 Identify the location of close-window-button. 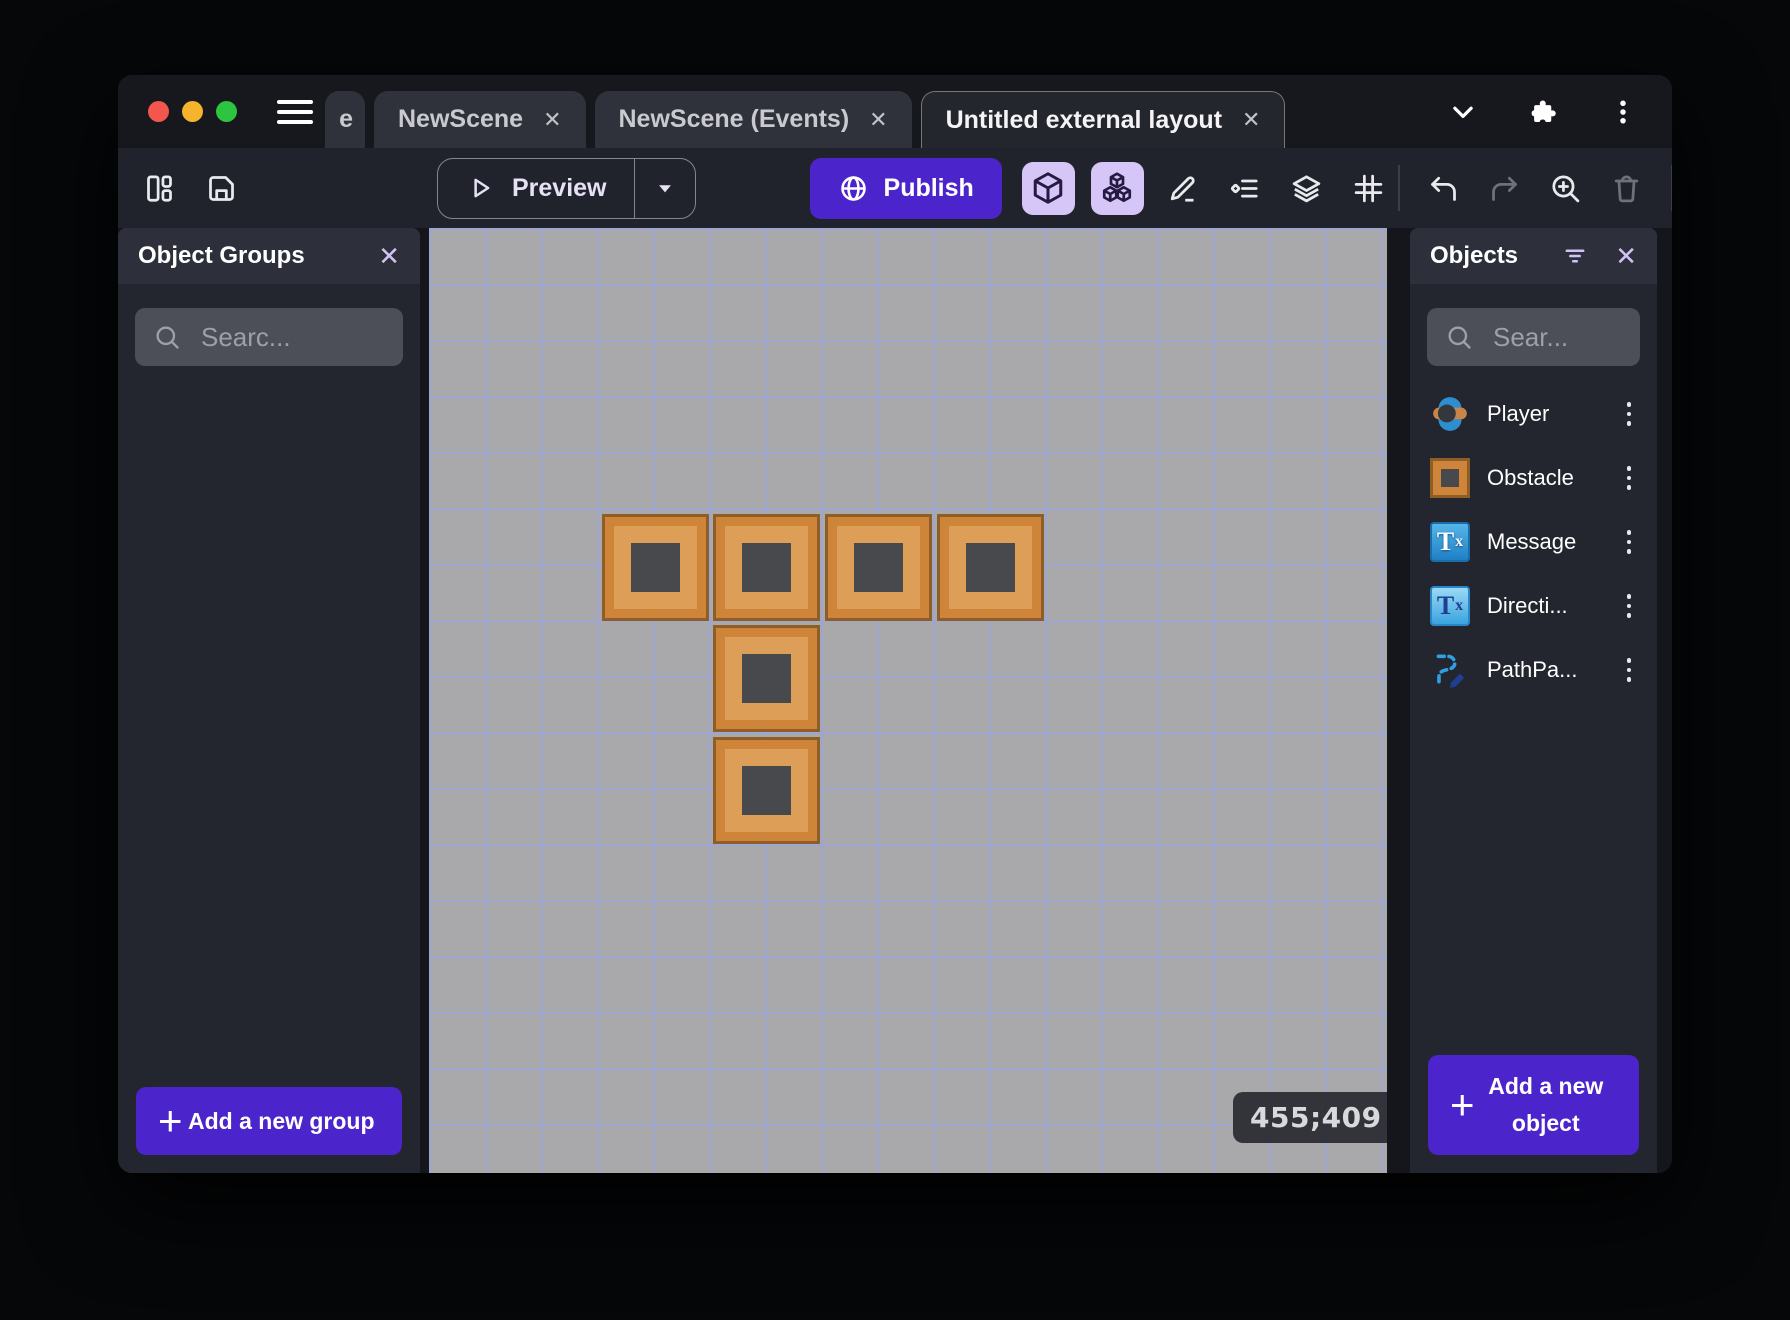
(158, 111).